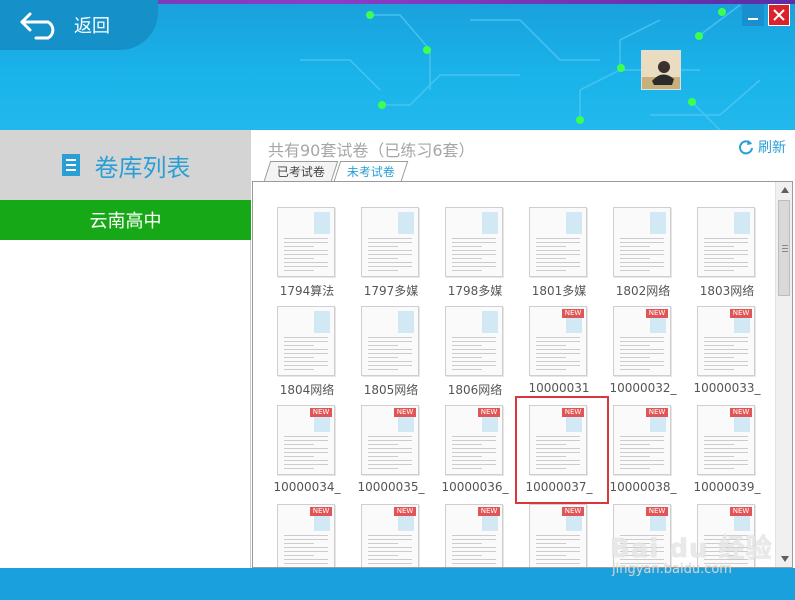 This screenshot has width=795, height=600. What do you see at coordinates (125, 220) in the screenshot?
I see `sidebar-item-yunnan-high-school: 云南高中` at bounding box center [125, 220].